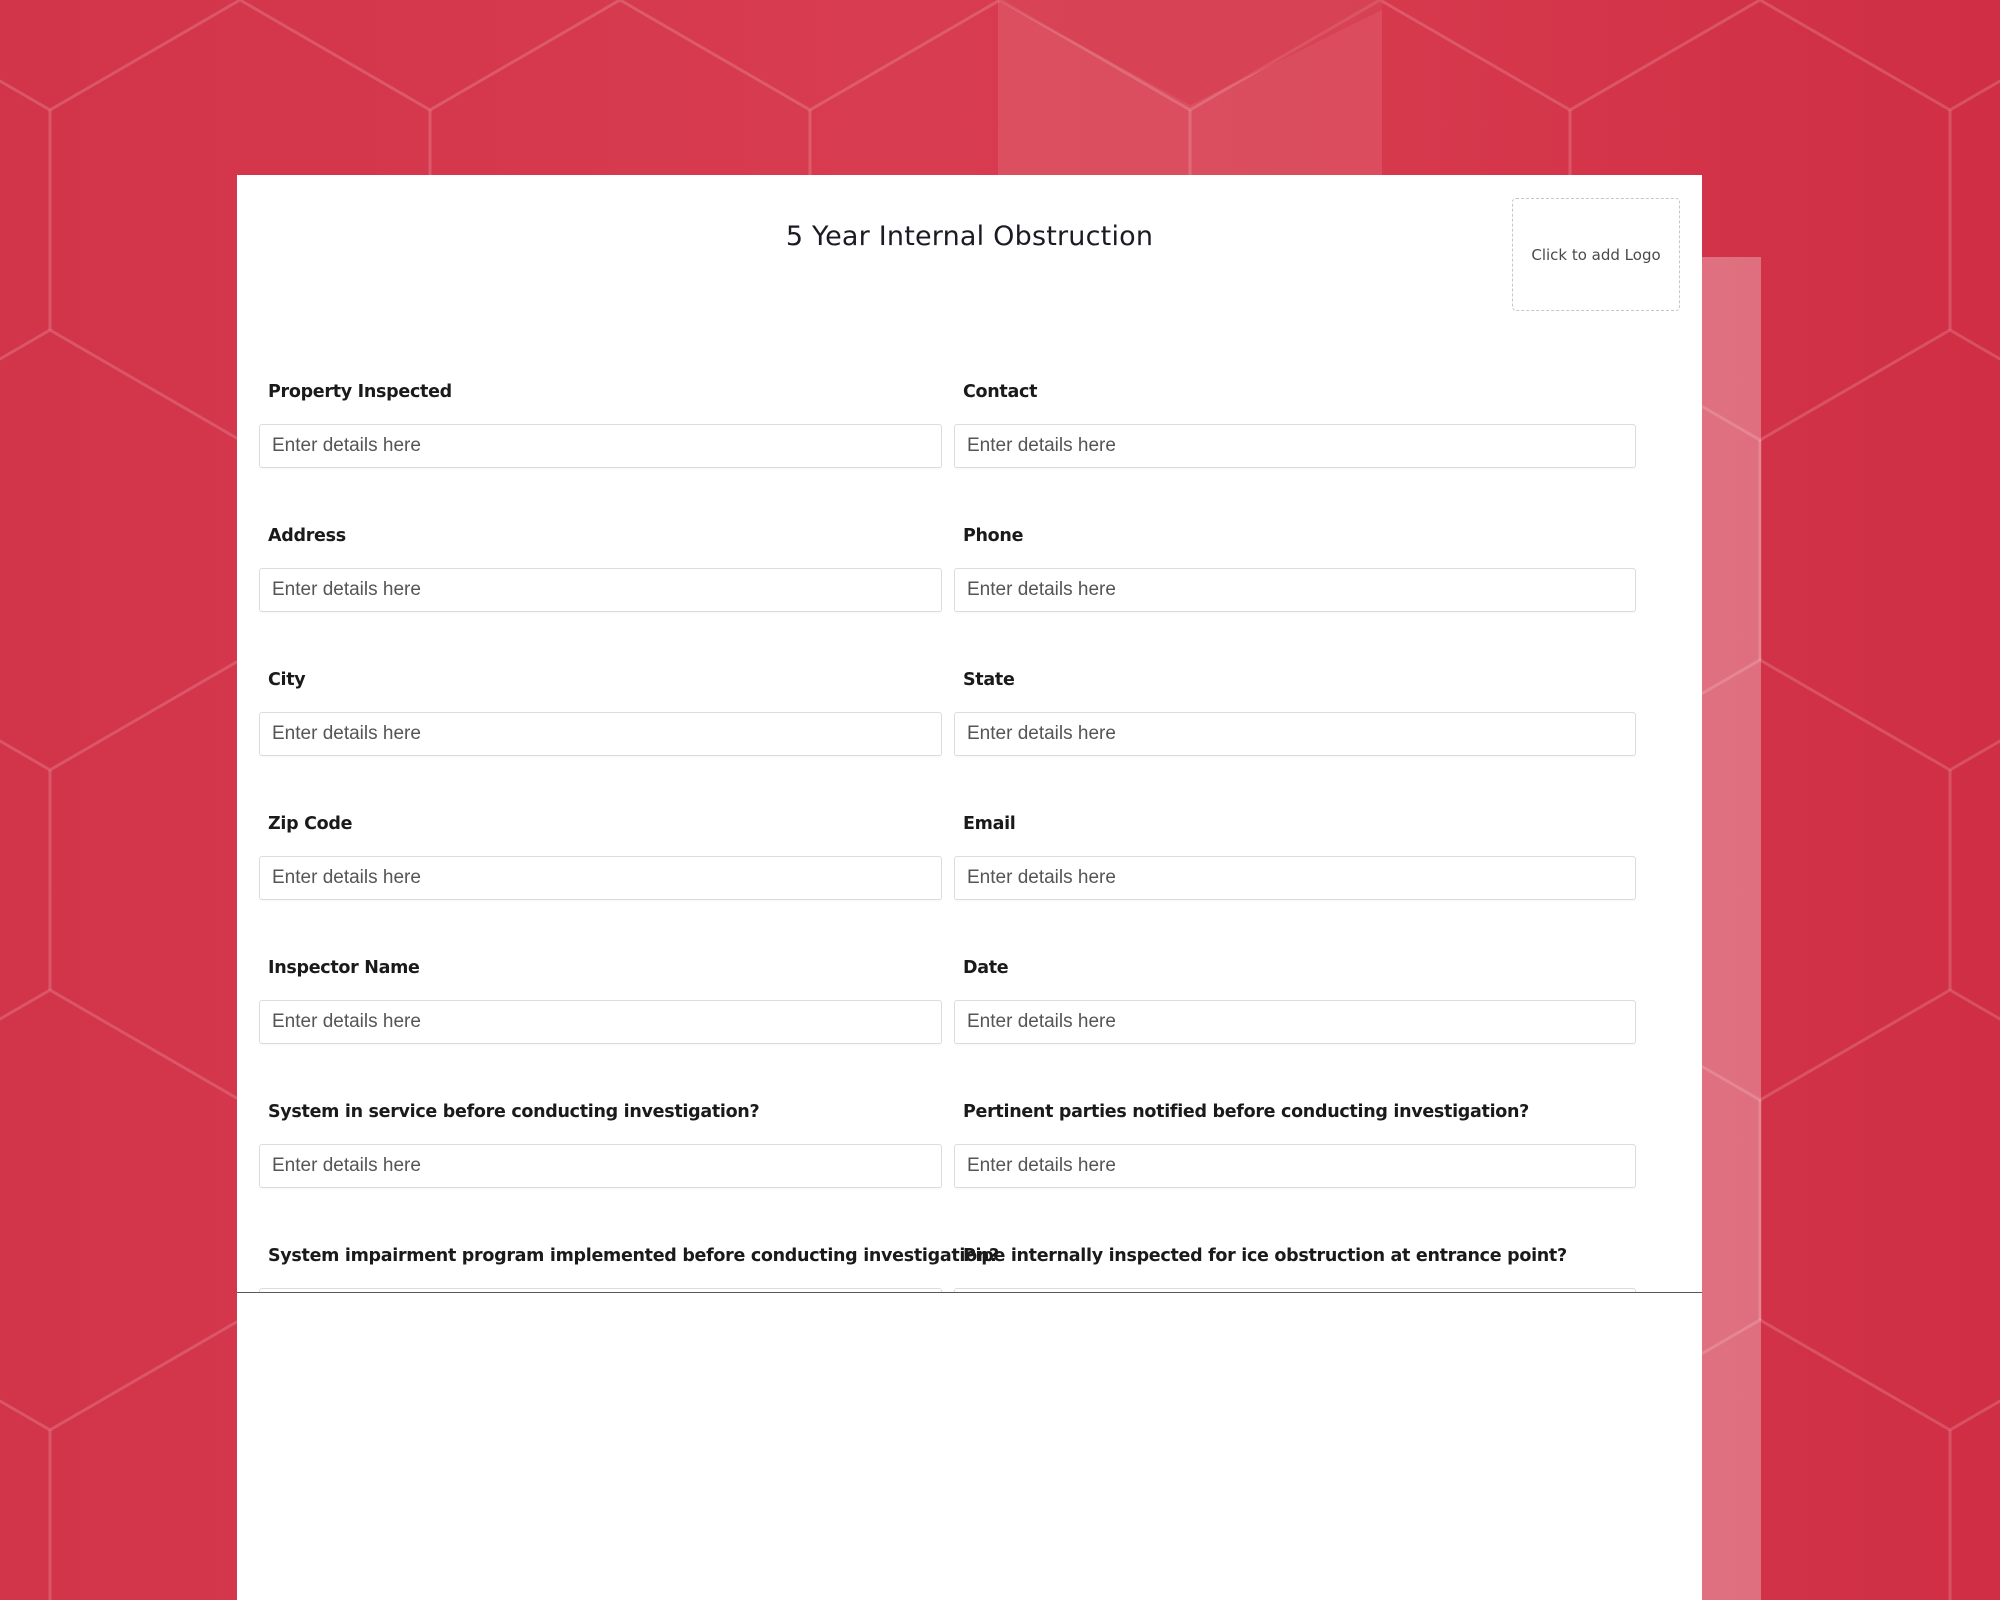 This screenshot has width=2000, height=1600. What do you see at coordinates (1731, 928) in the screenshot?
I see `side-sheet-edge` at bounding box center [1731, 928].